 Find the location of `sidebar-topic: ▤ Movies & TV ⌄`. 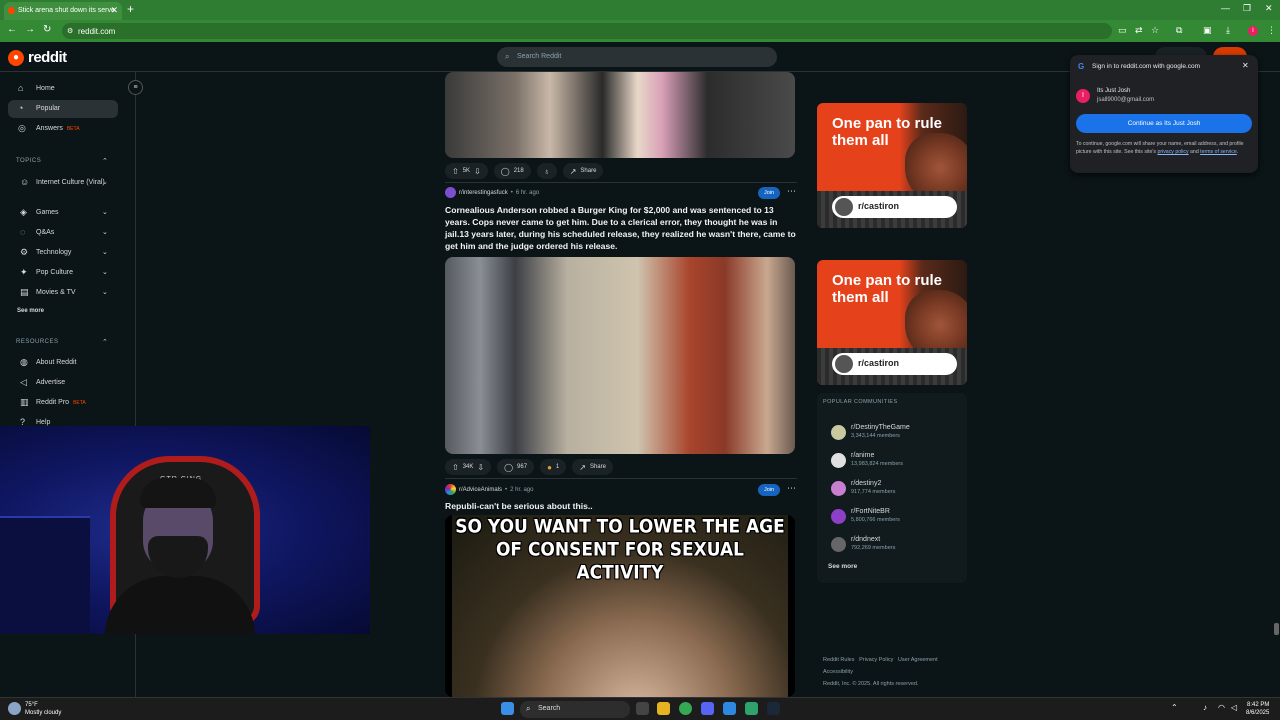

sidebar-topic: ▤ Movies & TV ⌄ is located at coordinates (63, 292).